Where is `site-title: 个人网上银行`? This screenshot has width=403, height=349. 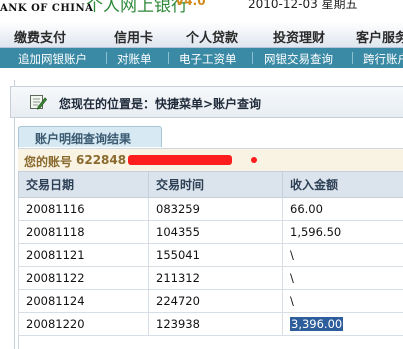
site-title: 个人网上银行 is located at coordinates (137, 8).